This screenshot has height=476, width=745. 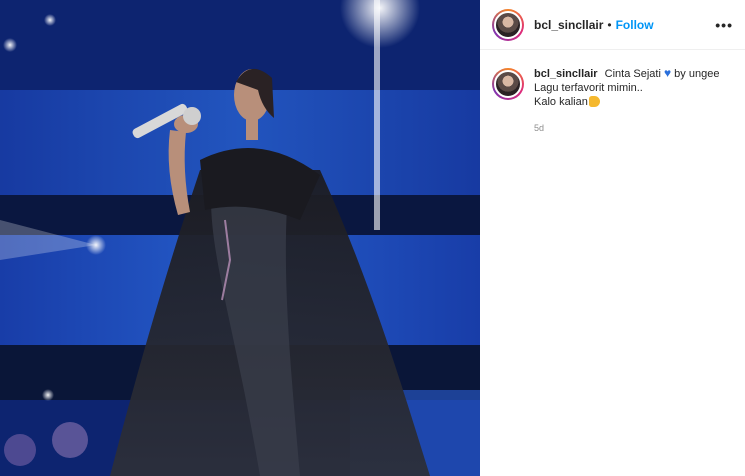 I want to click on caption-line2: Lagu terfavorit mimin.., so click(x=588, y=88).